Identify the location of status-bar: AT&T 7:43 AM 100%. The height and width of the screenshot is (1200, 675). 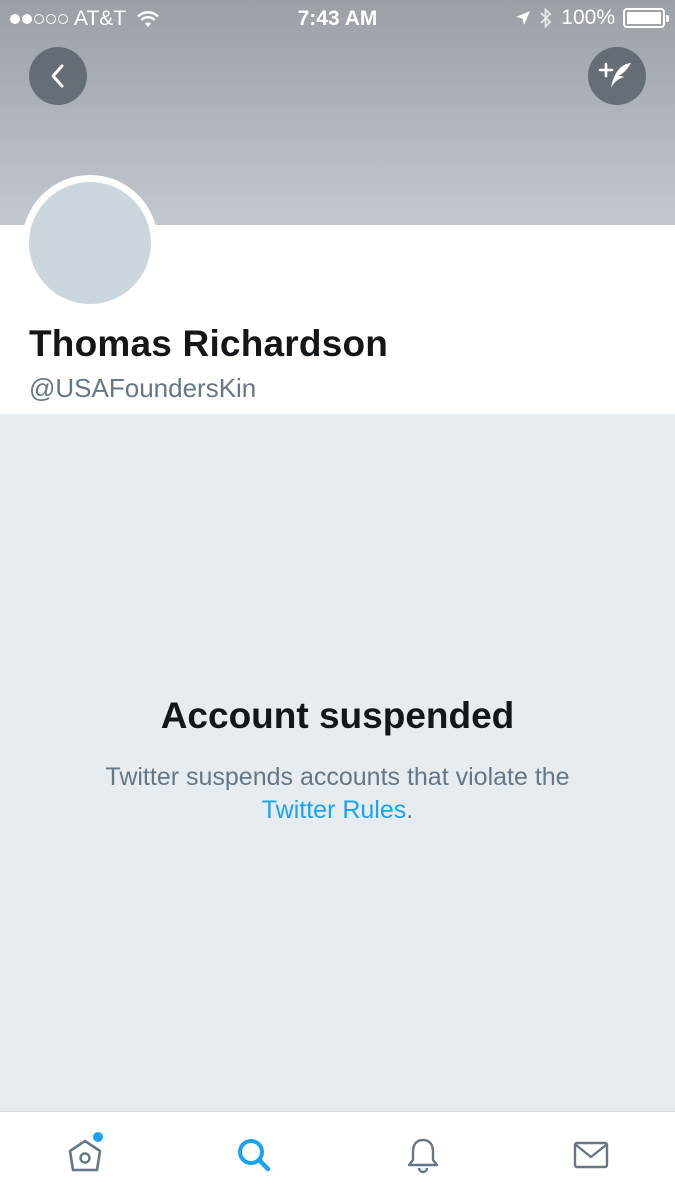
(337, 19).